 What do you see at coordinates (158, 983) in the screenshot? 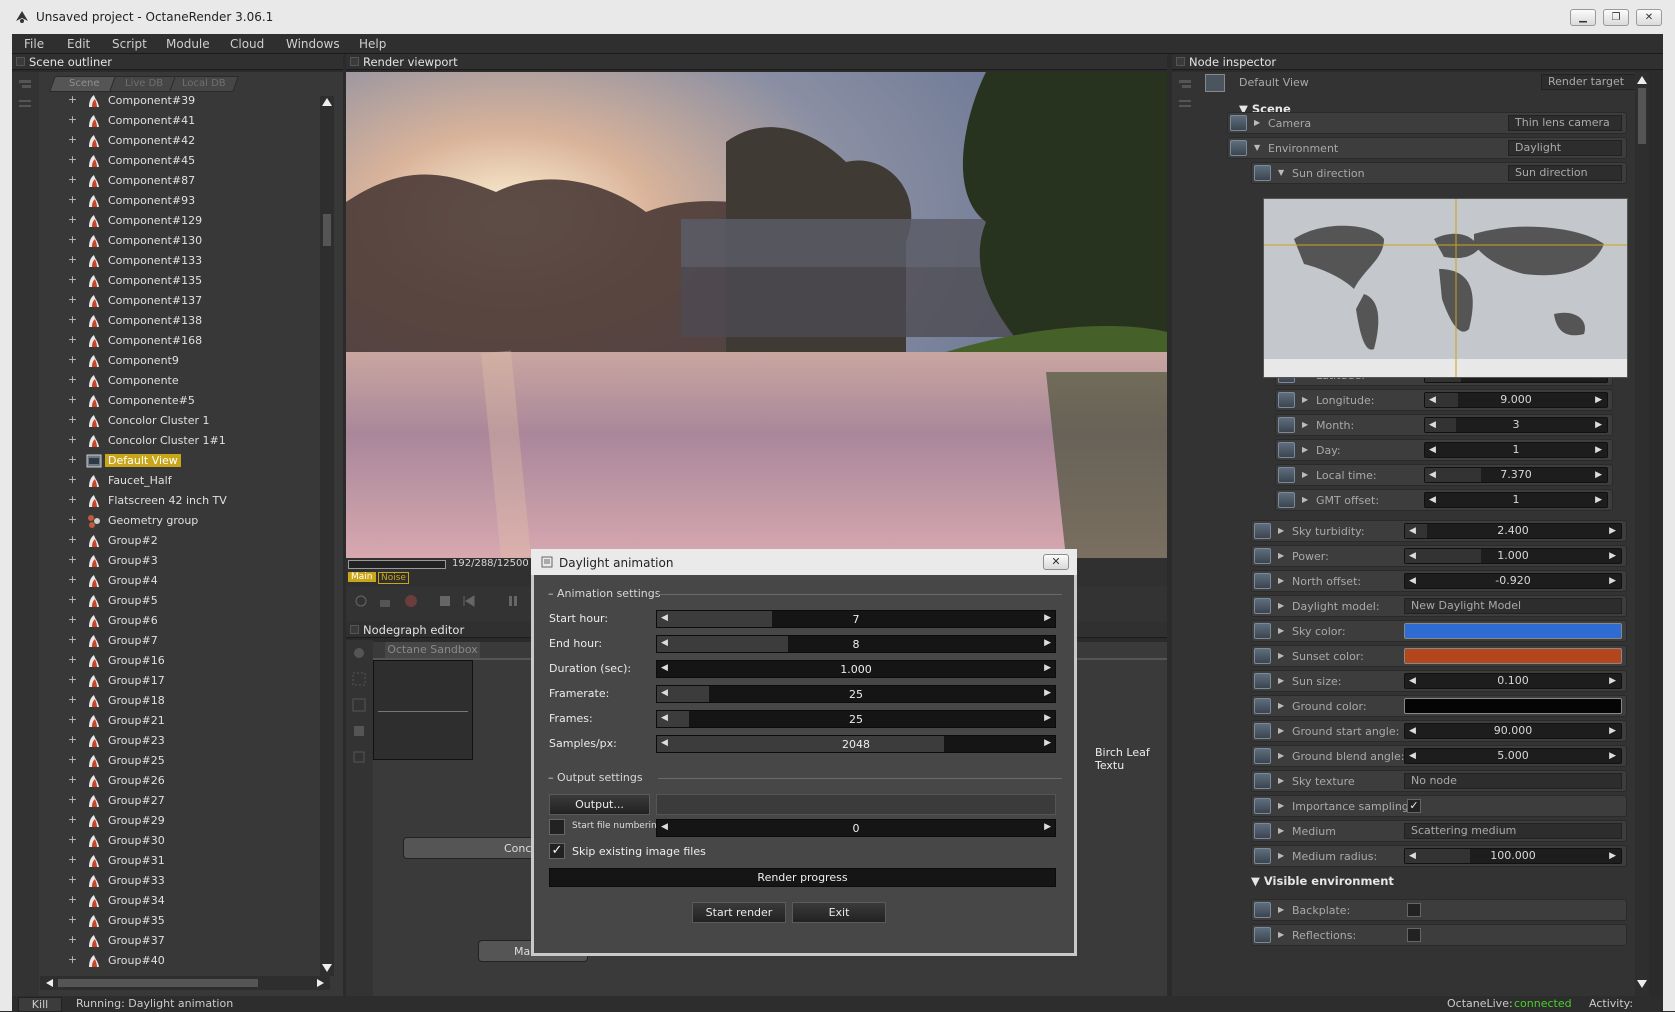
I see `outliner-hscroll-thumb` at bounding box center [158, 983].